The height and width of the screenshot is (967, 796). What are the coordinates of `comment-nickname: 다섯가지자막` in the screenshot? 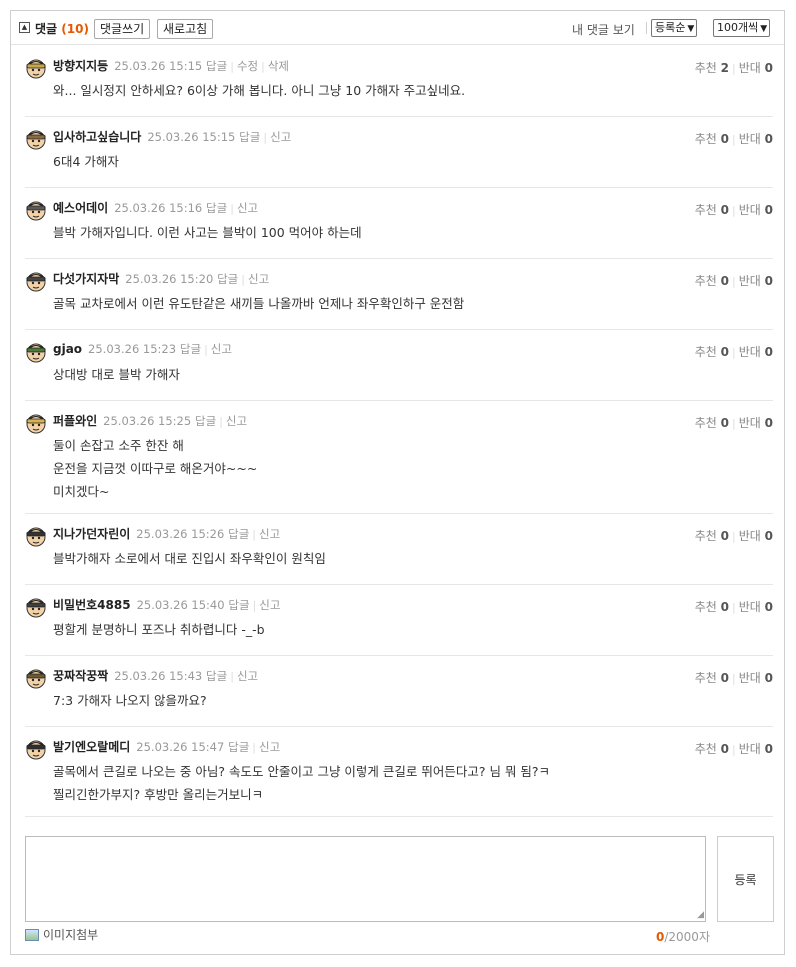 It's located at (86, 279).